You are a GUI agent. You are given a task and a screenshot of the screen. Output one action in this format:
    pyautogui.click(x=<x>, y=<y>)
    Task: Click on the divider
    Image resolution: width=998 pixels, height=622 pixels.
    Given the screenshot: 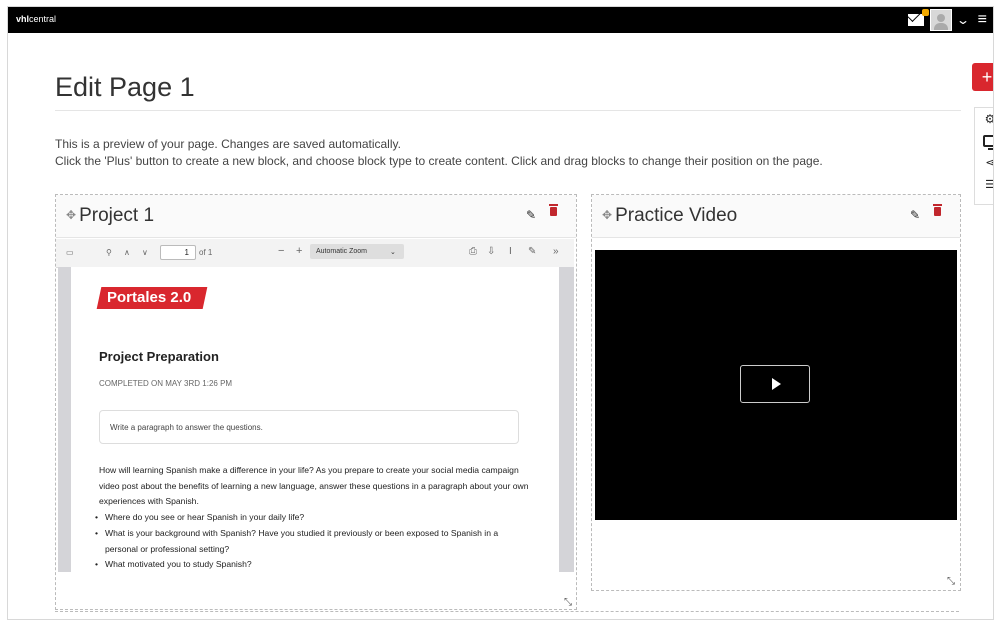 What is the action you would take?
    pyautogui.click(x=508, y=110)
    